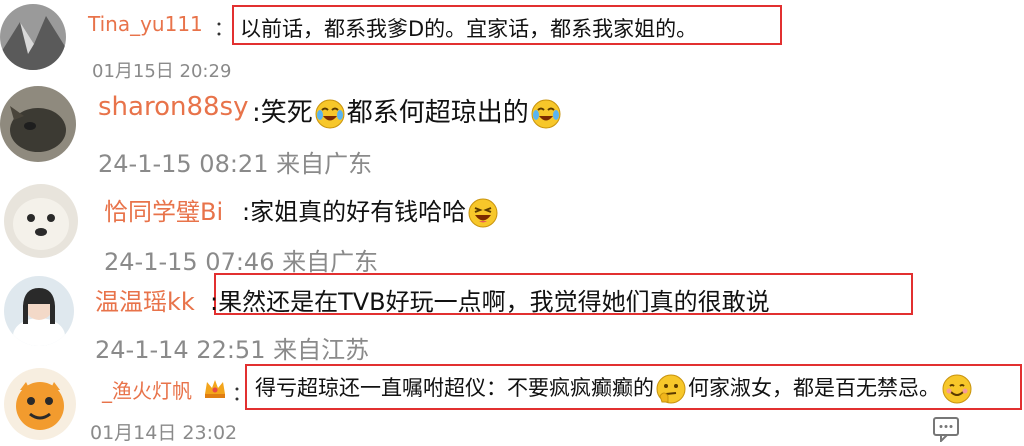 This screenshot has width=1024, height=446. I want to click on comment-text: :家姐真的好有钱哈哈, so click(371, 210).